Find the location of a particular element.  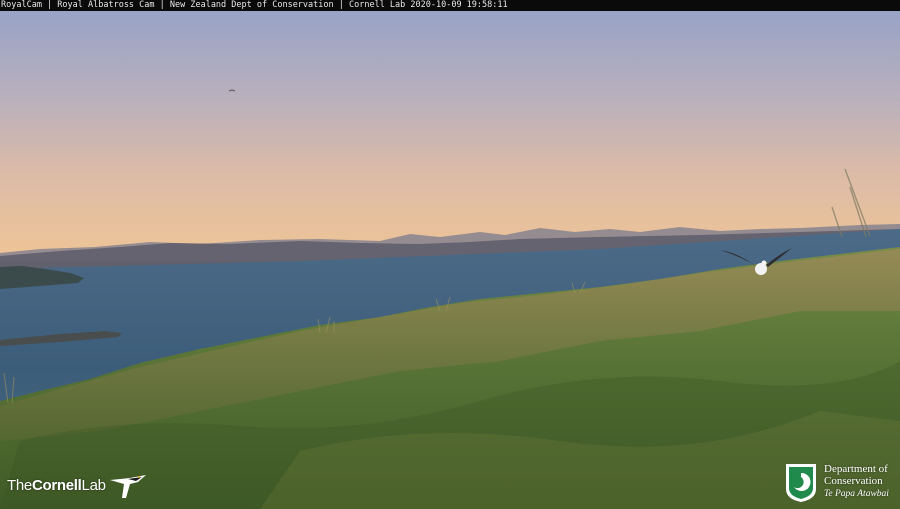

cornell-logo-lab: Lab is located at coordinates (93, 485).